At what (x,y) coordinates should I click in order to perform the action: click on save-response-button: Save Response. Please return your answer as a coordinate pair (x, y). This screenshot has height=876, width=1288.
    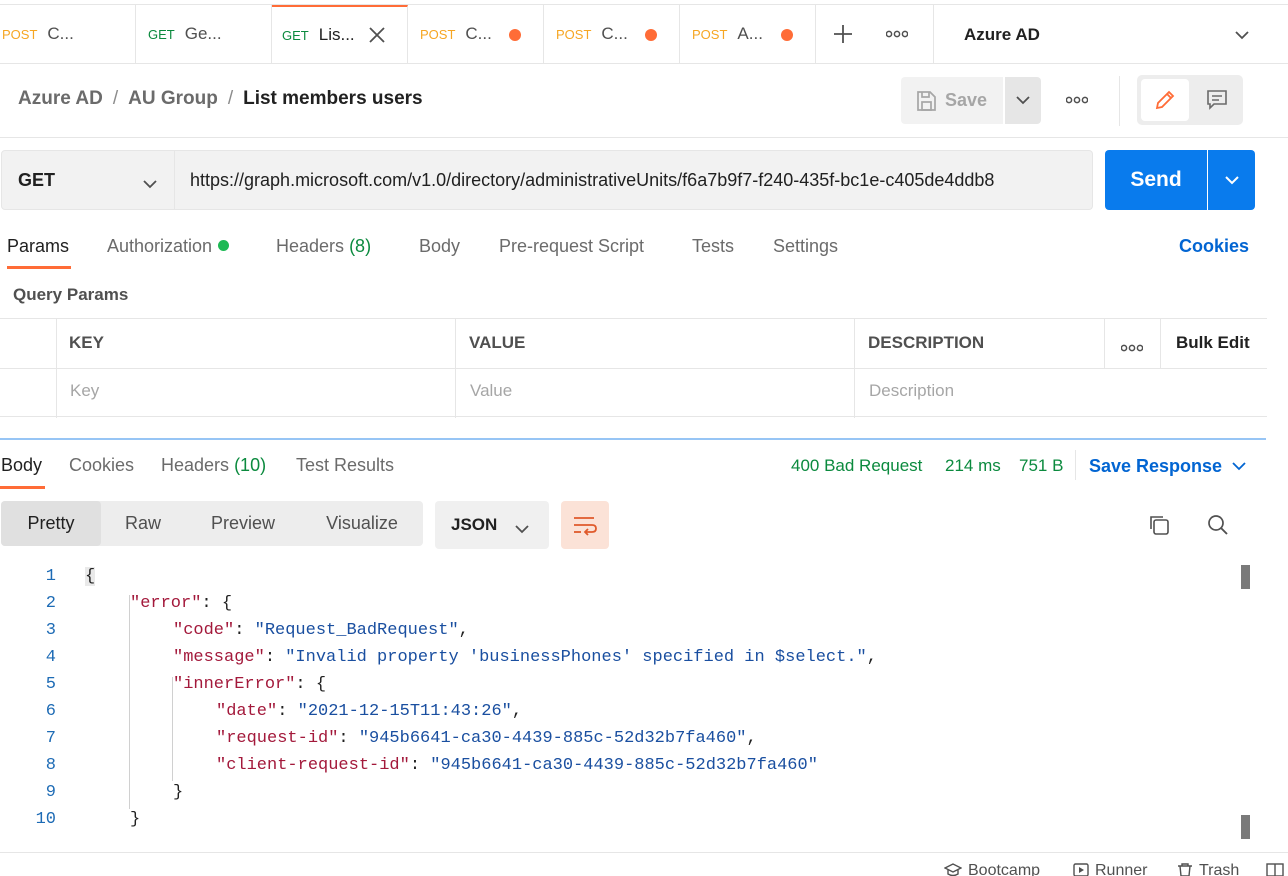
    Looking at the image, I should click on (1167, 466).